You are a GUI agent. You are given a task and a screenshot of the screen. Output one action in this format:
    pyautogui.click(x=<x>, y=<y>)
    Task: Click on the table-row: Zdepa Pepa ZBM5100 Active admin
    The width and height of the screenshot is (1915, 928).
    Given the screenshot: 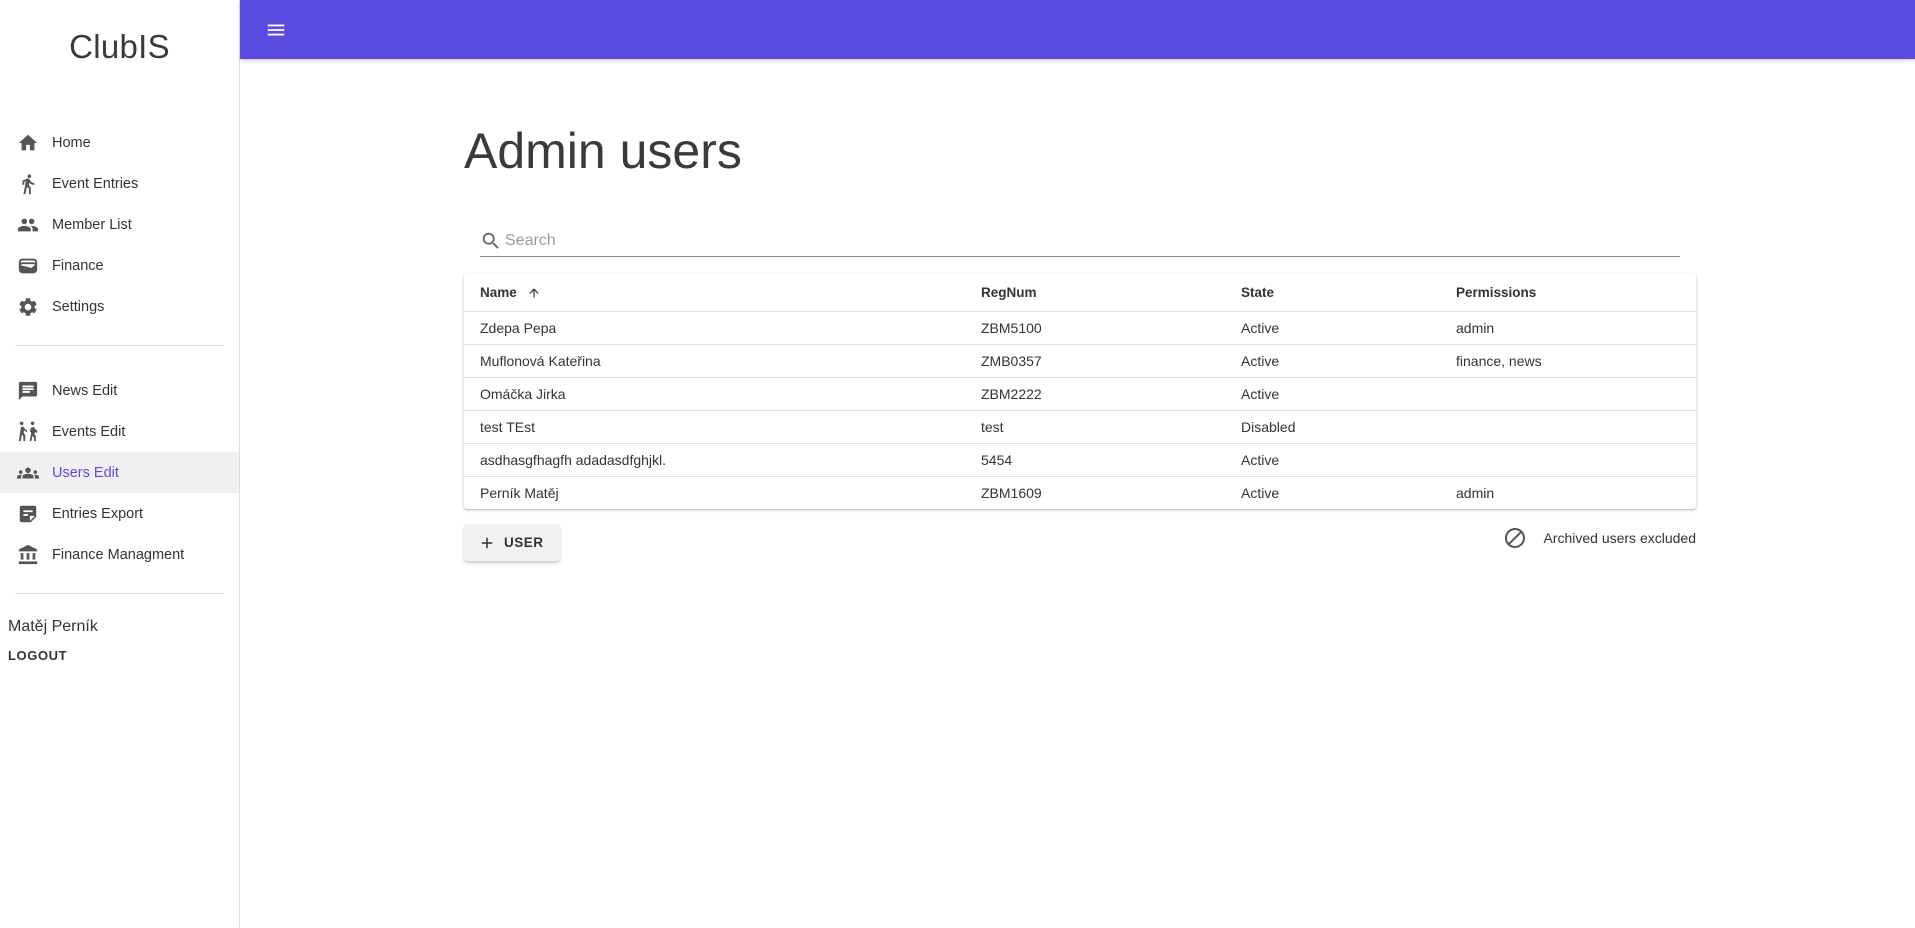 What is the action you would take?
    pyautogui.click(x=1080, y=328)
    